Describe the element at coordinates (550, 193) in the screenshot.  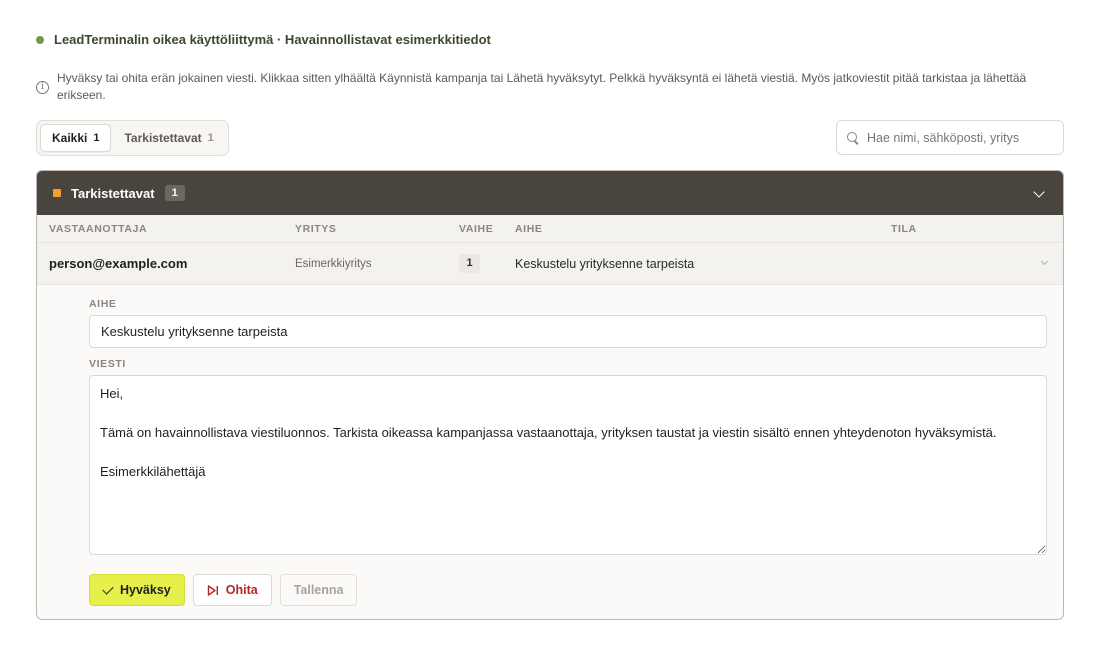
I see `group-header: Tarkistettavat 1` at that location.